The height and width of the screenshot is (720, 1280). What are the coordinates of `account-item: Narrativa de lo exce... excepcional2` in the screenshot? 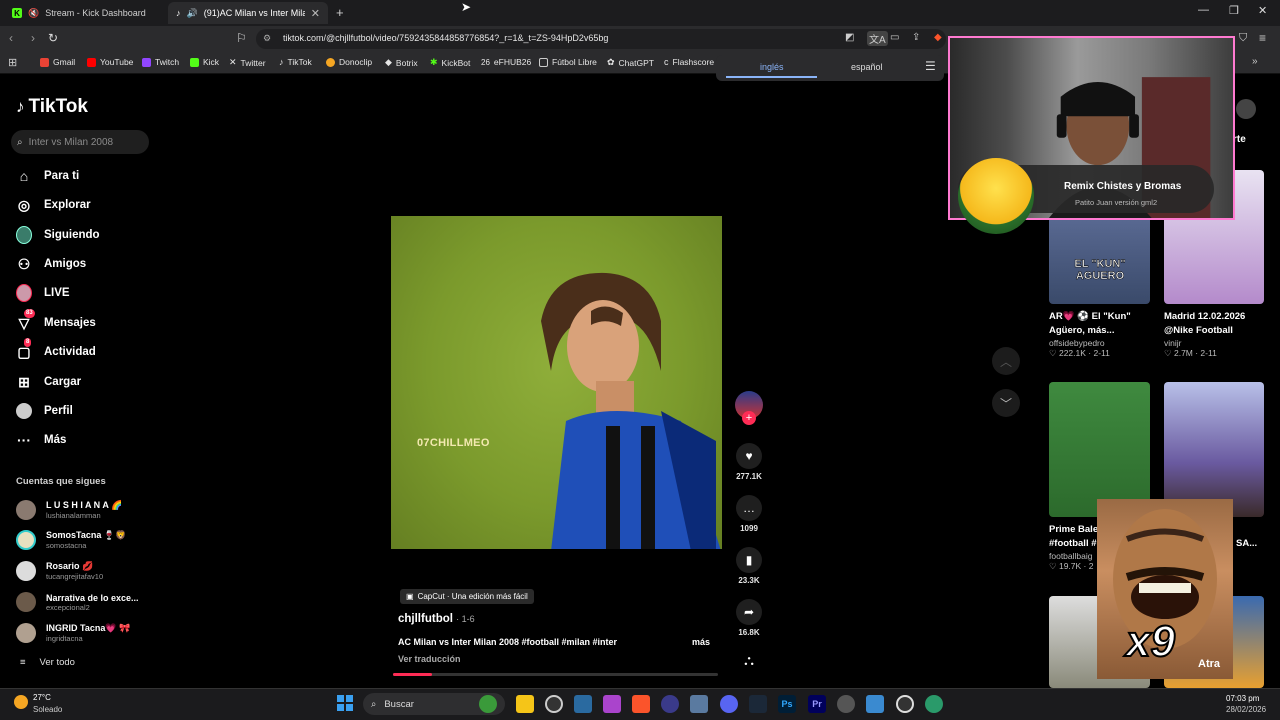 It's located at (77, 602).